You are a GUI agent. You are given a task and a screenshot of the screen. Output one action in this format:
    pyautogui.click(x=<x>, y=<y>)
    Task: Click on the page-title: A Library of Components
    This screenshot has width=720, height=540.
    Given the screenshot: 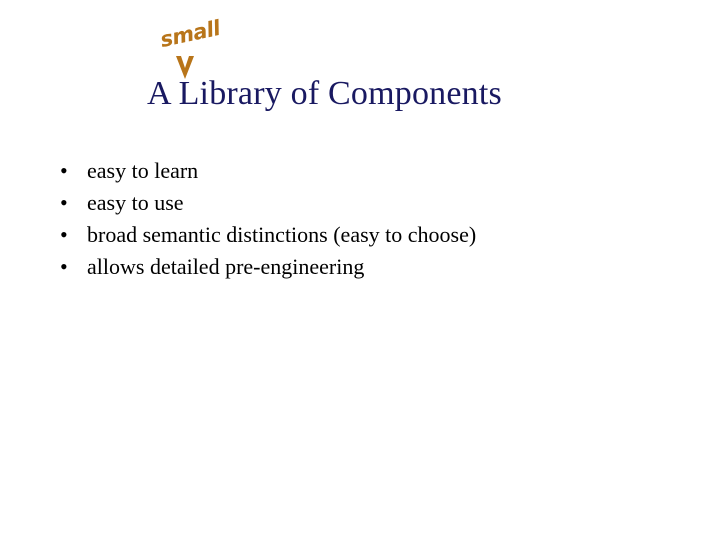 What is the action you would take?
    pyautogui.click(x=324, y=93)
    